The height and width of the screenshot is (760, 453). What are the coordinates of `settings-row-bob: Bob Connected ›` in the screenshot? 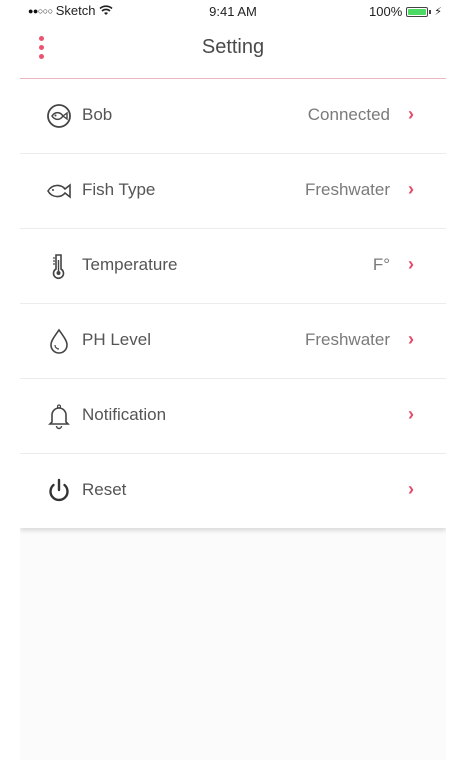 It's located at (233, 116).